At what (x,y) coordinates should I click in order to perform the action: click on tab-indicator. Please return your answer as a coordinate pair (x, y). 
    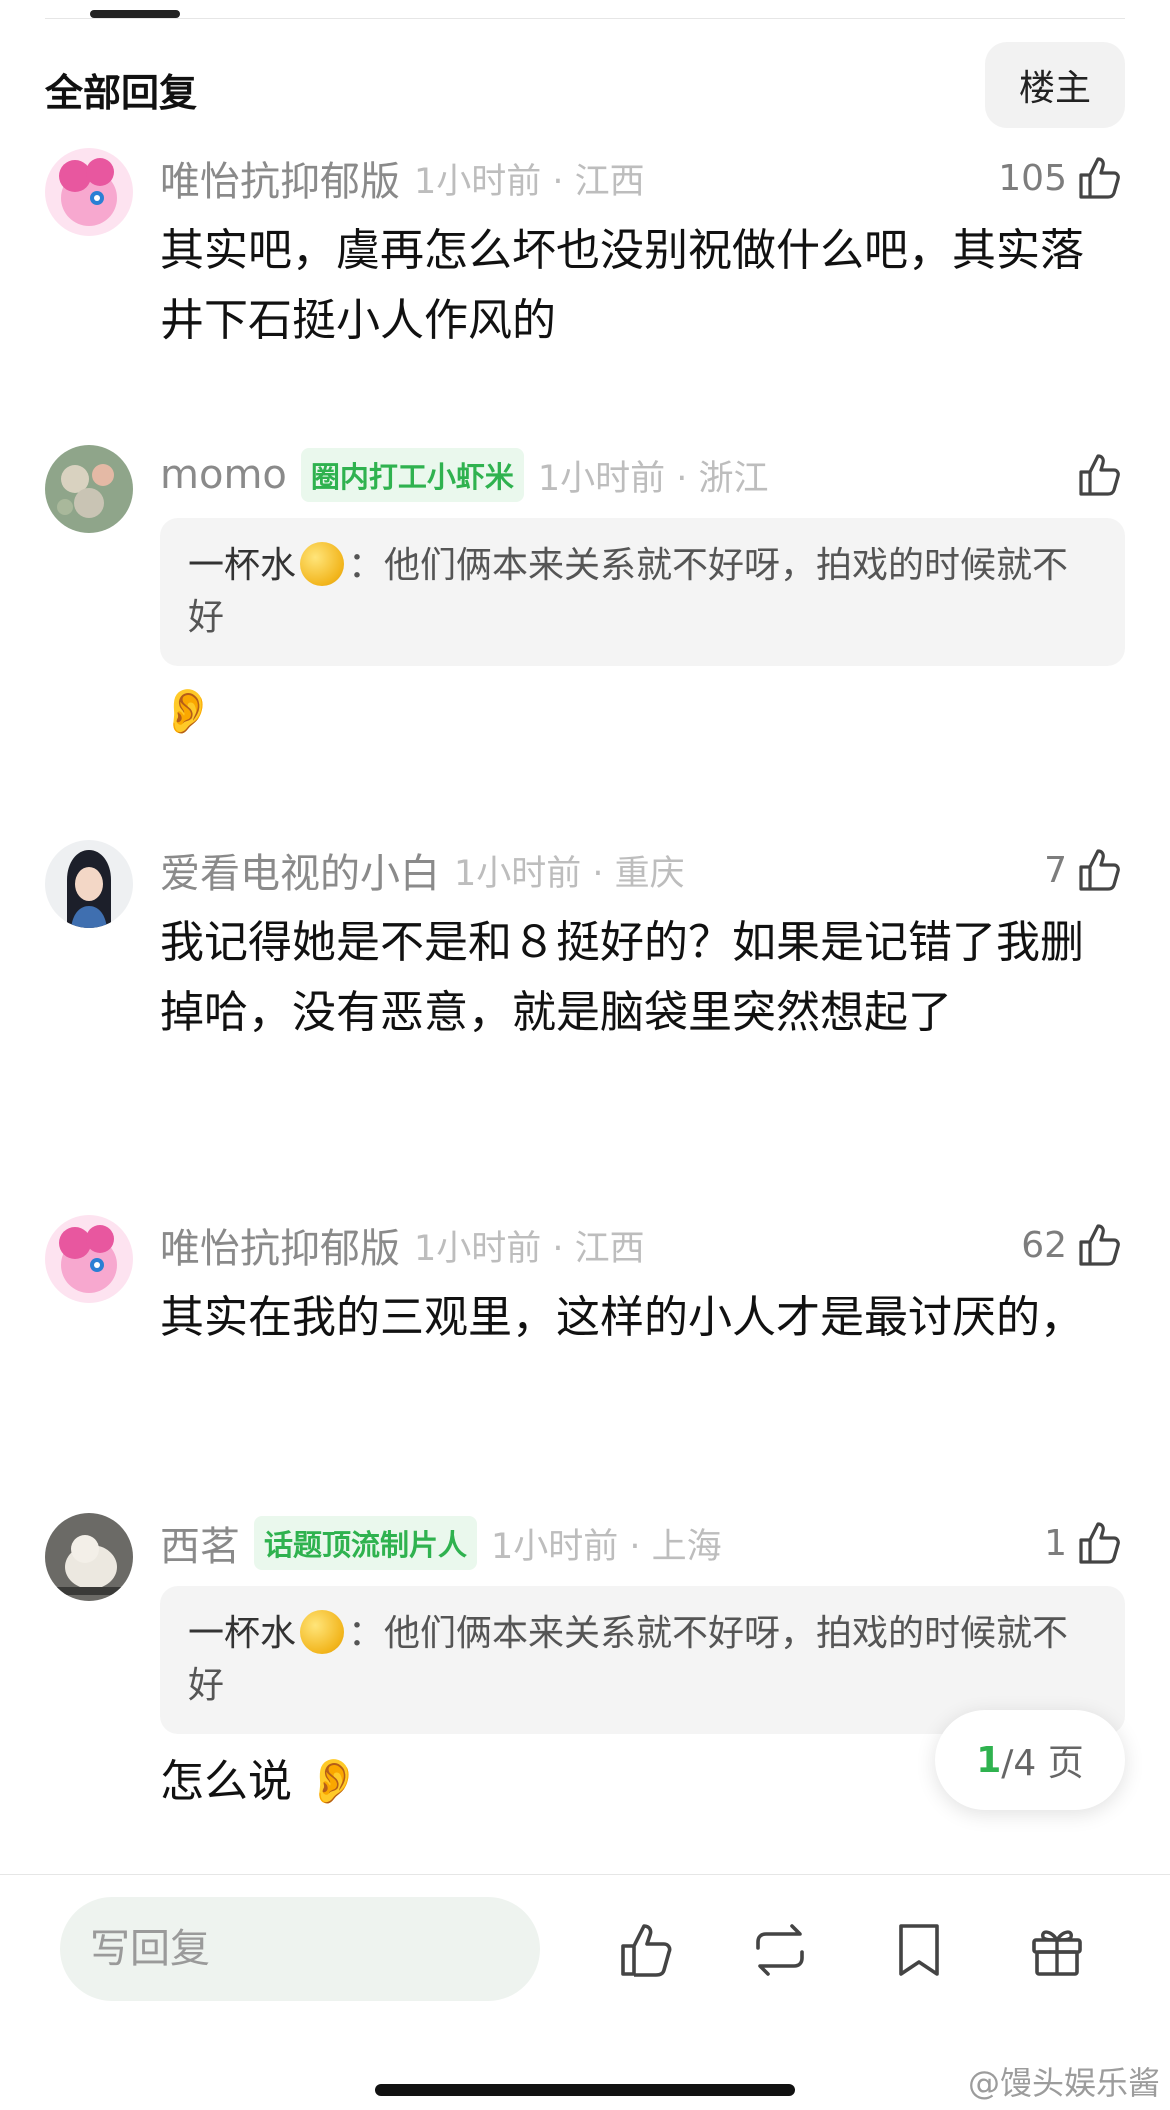
    Looking at the image, I should click on (135, 14).